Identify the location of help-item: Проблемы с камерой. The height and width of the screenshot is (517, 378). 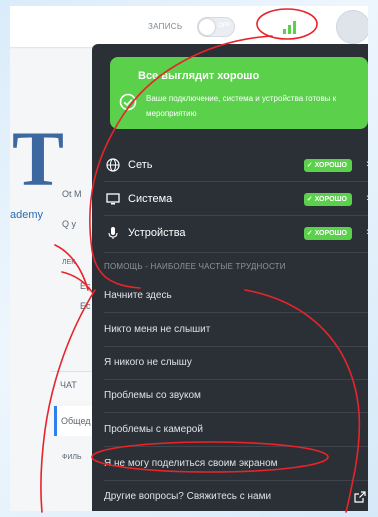
(153, 429).